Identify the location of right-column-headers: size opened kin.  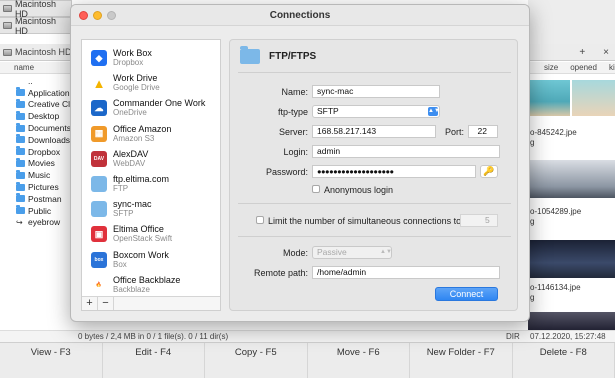
(571, 68).